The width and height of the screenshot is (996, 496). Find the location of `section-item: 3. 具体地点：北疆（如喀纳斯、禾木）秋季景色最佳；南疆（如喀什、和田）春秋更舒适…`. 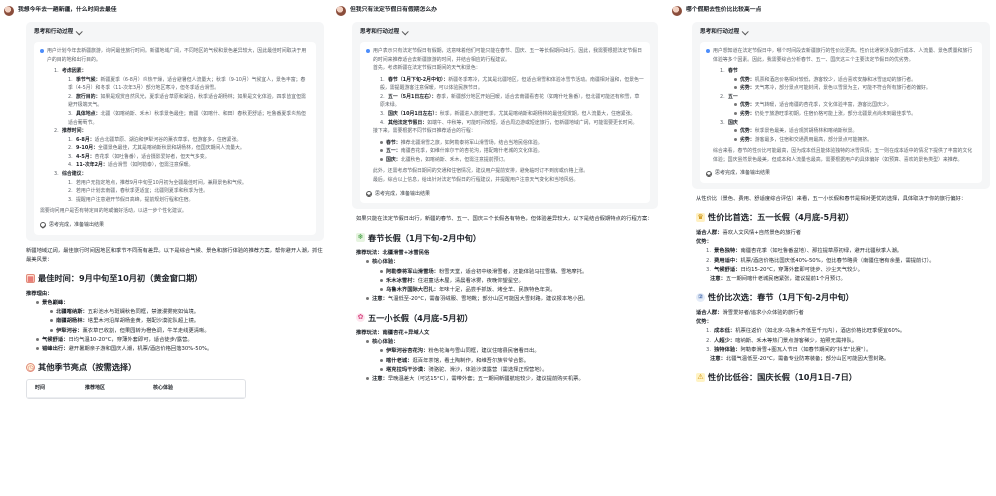

section-item: 3. 具体地点：北疆（如喀纳斯、禾木）秋季景色最佳；南疆（如喀什、和田）春秋更舒适… is located at coordinates (189, 118).